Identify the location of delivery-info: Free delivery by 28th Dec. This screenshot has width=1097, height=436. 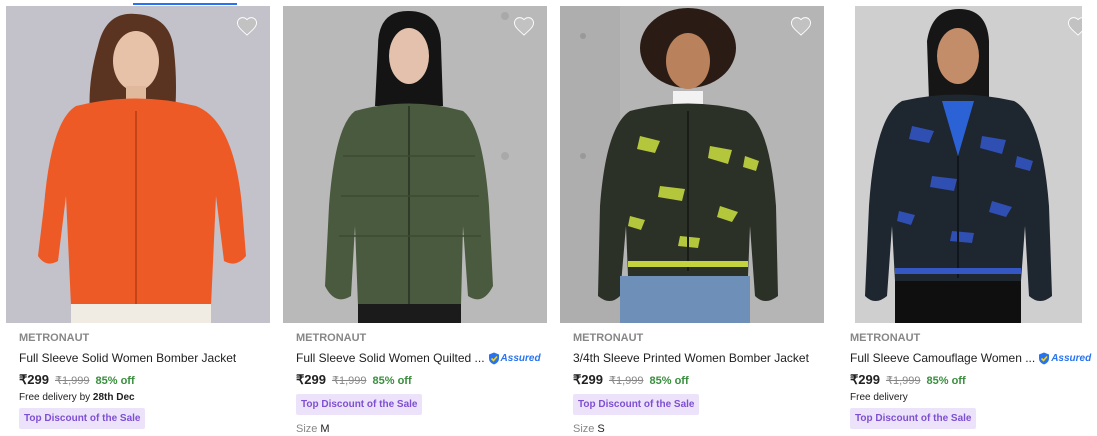
(77, 397).